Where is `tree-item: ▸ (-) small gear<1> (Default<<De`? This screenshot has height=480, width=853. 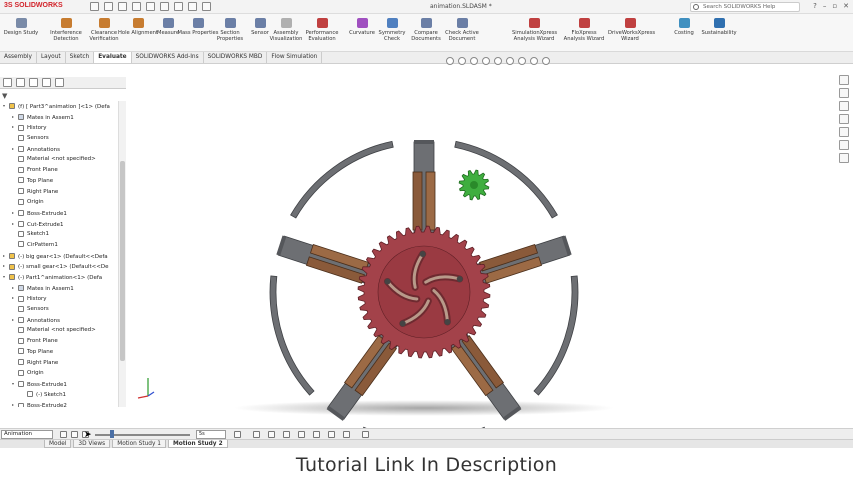 tree-item: ▸ (-) small gear<1> (Default<<De is located at coordinates (59, 266).